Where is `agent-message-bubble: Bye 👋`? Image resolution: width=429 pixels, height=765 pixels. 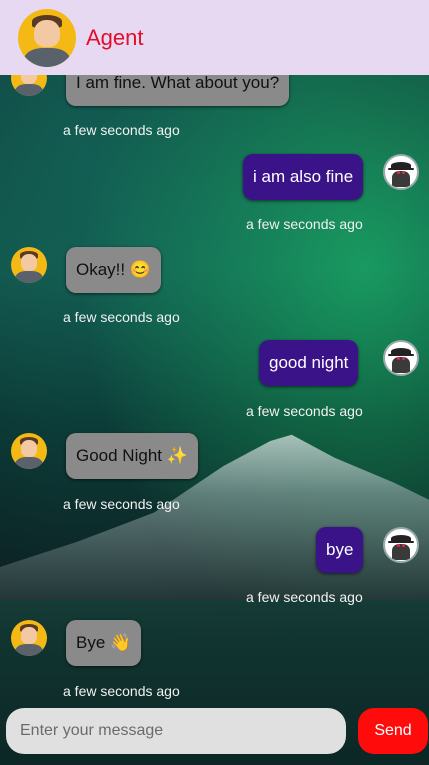 agent-message-bubble: Bye 👋 is located at coordinates (104, 643).